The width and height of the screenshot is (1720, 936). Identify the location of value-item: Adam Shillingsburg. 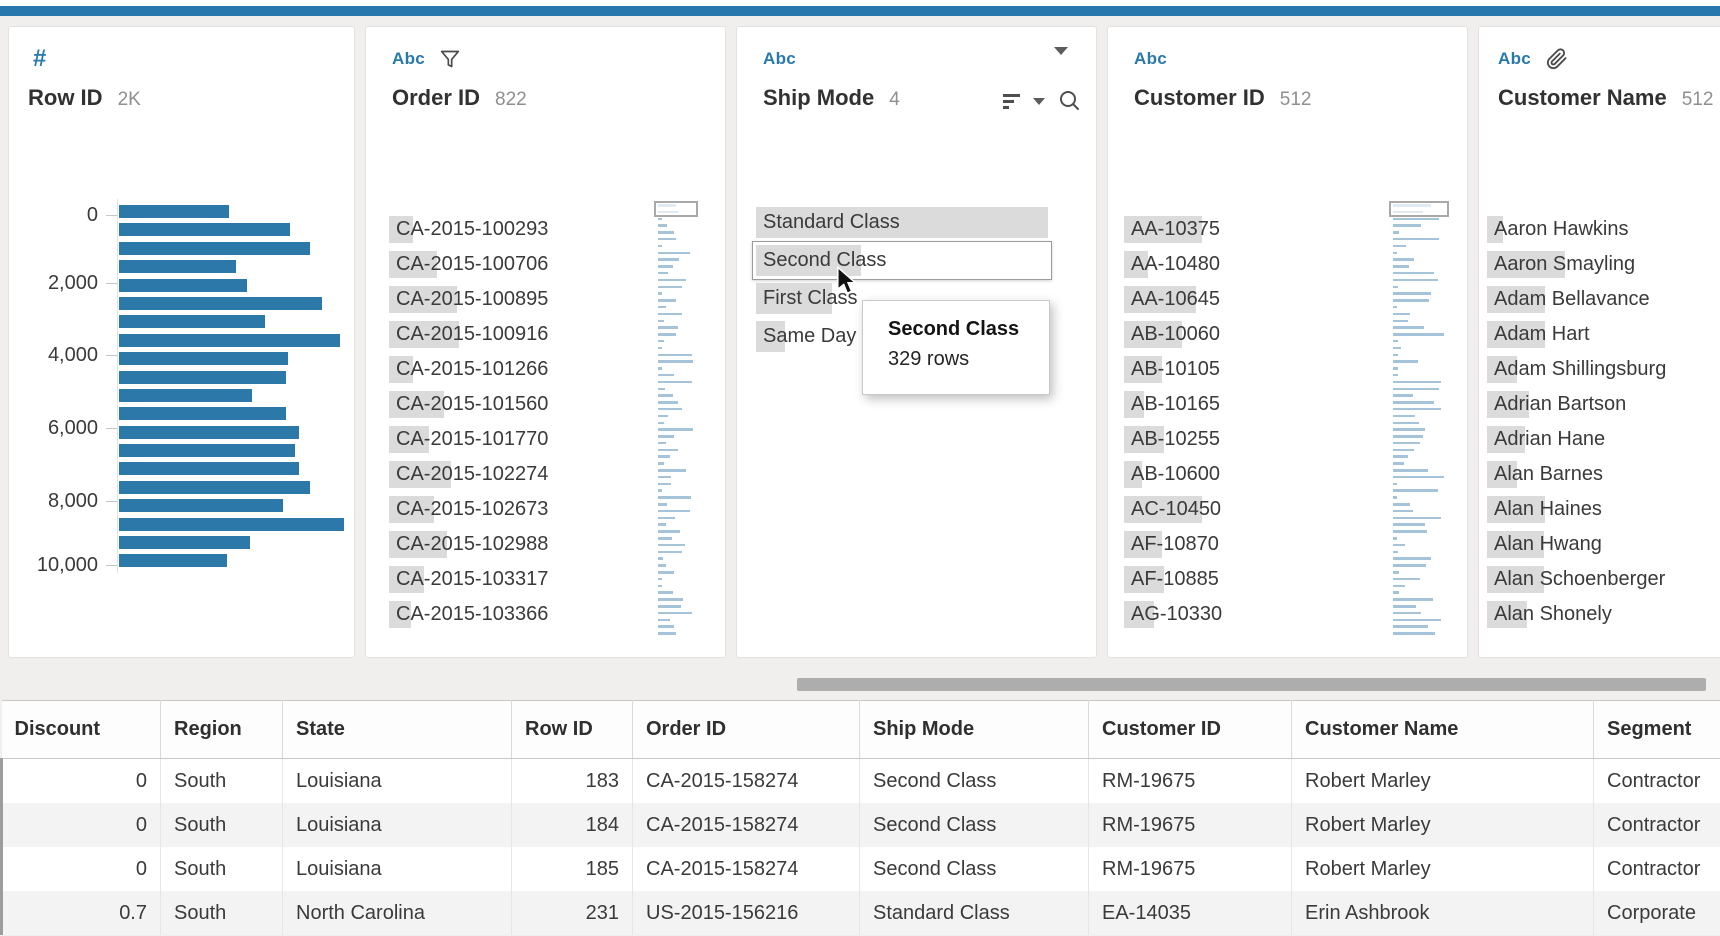
(1603, 369).